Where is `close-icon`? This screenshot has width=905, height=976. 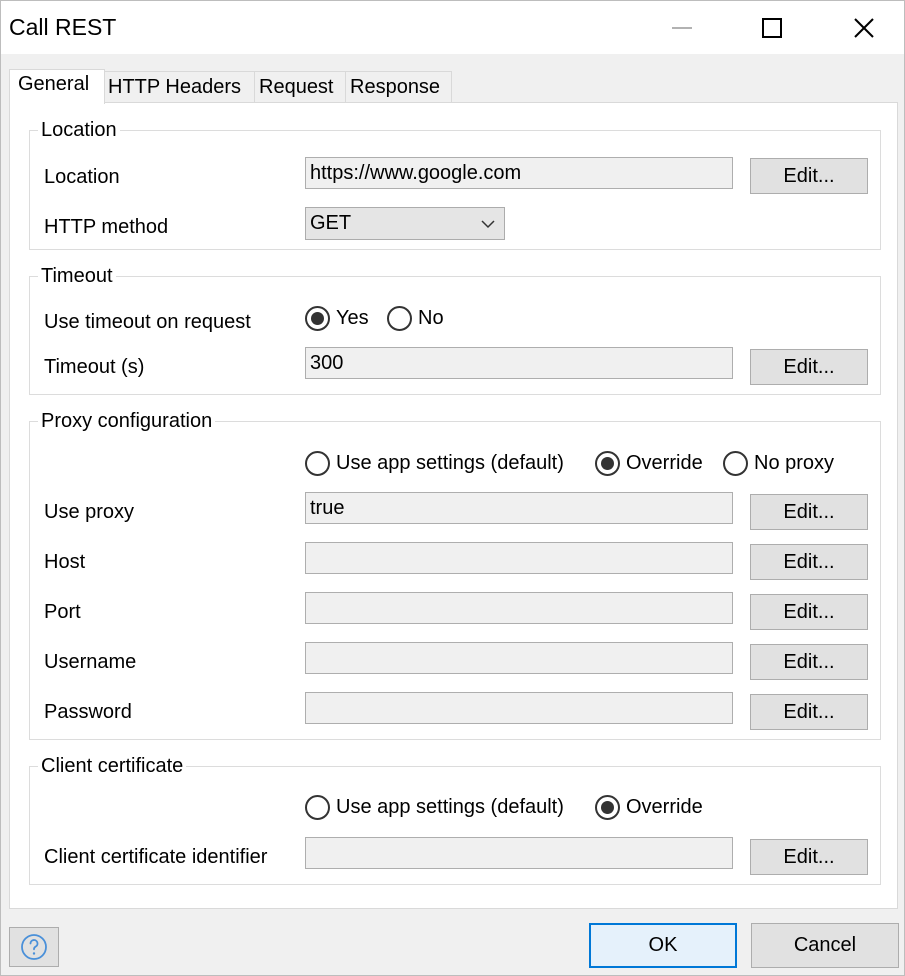
close-icon is located at coordinates (864, 27).